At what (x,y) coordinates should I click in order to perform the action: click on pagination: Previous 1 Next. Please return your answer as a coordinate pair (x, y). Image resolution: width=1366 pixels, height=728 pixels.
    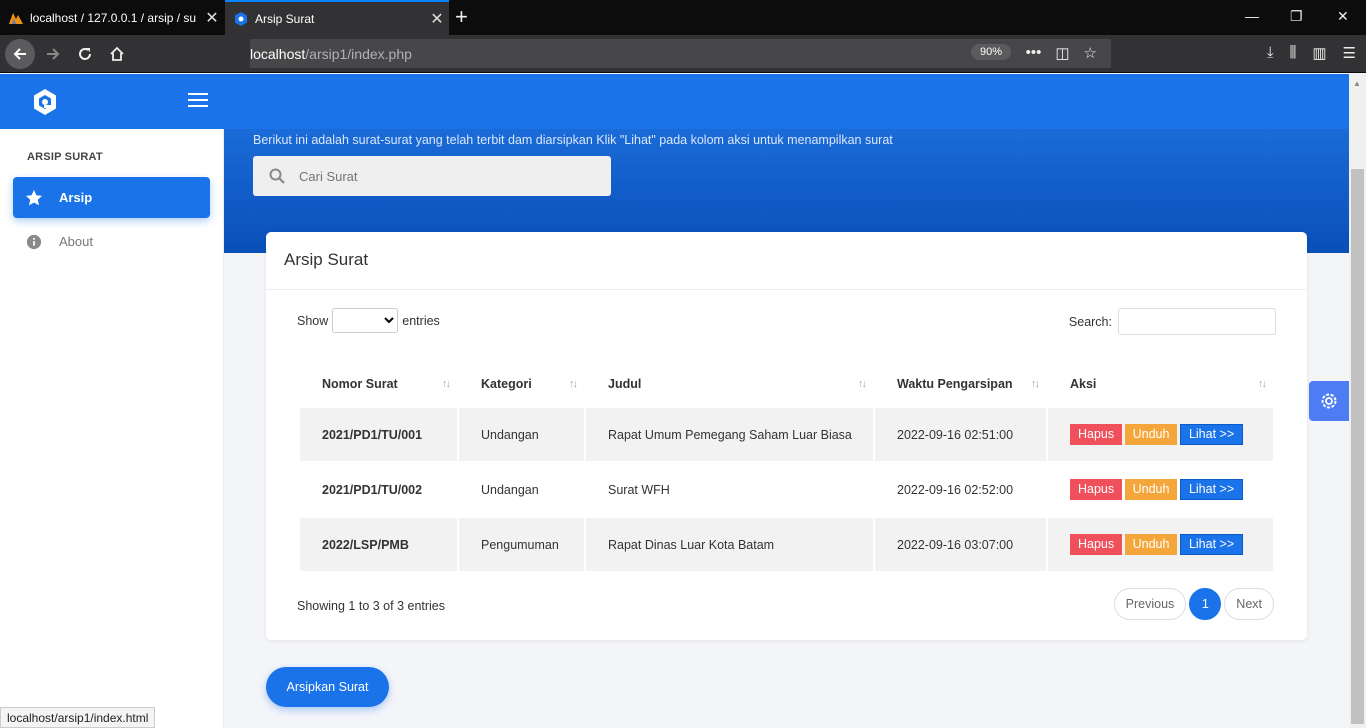
    Looking at the image, I should click on (1193, 604).